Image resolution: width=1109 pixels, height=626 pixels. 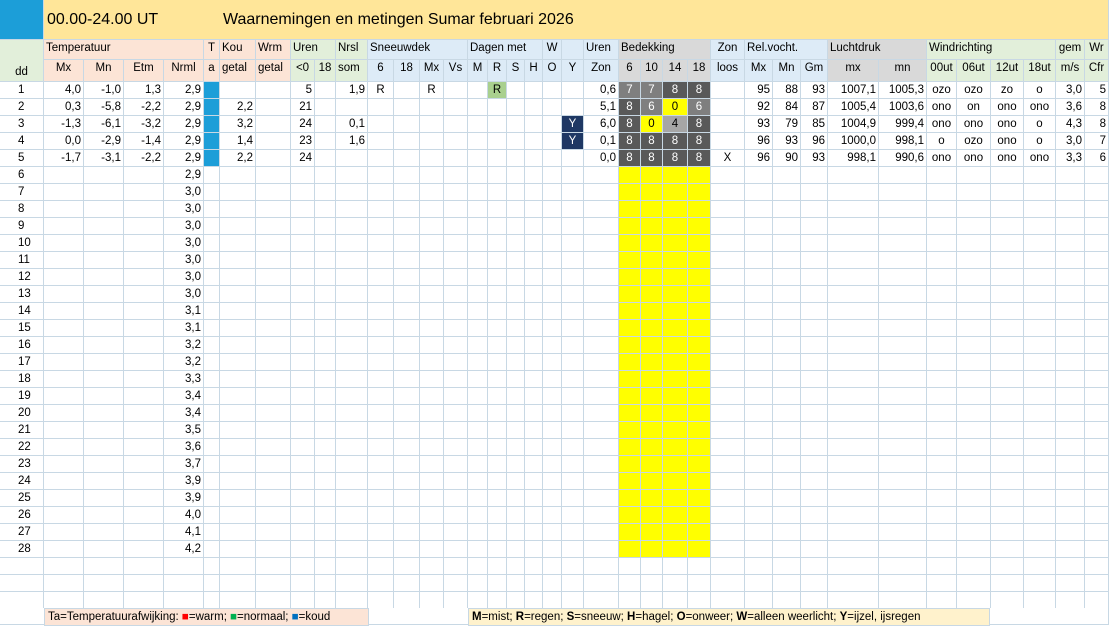 What do you see at coordinates (665, 50) in the screenshot?
I see `header-bedekking: Bedekking` at bounding box center [665, 50].